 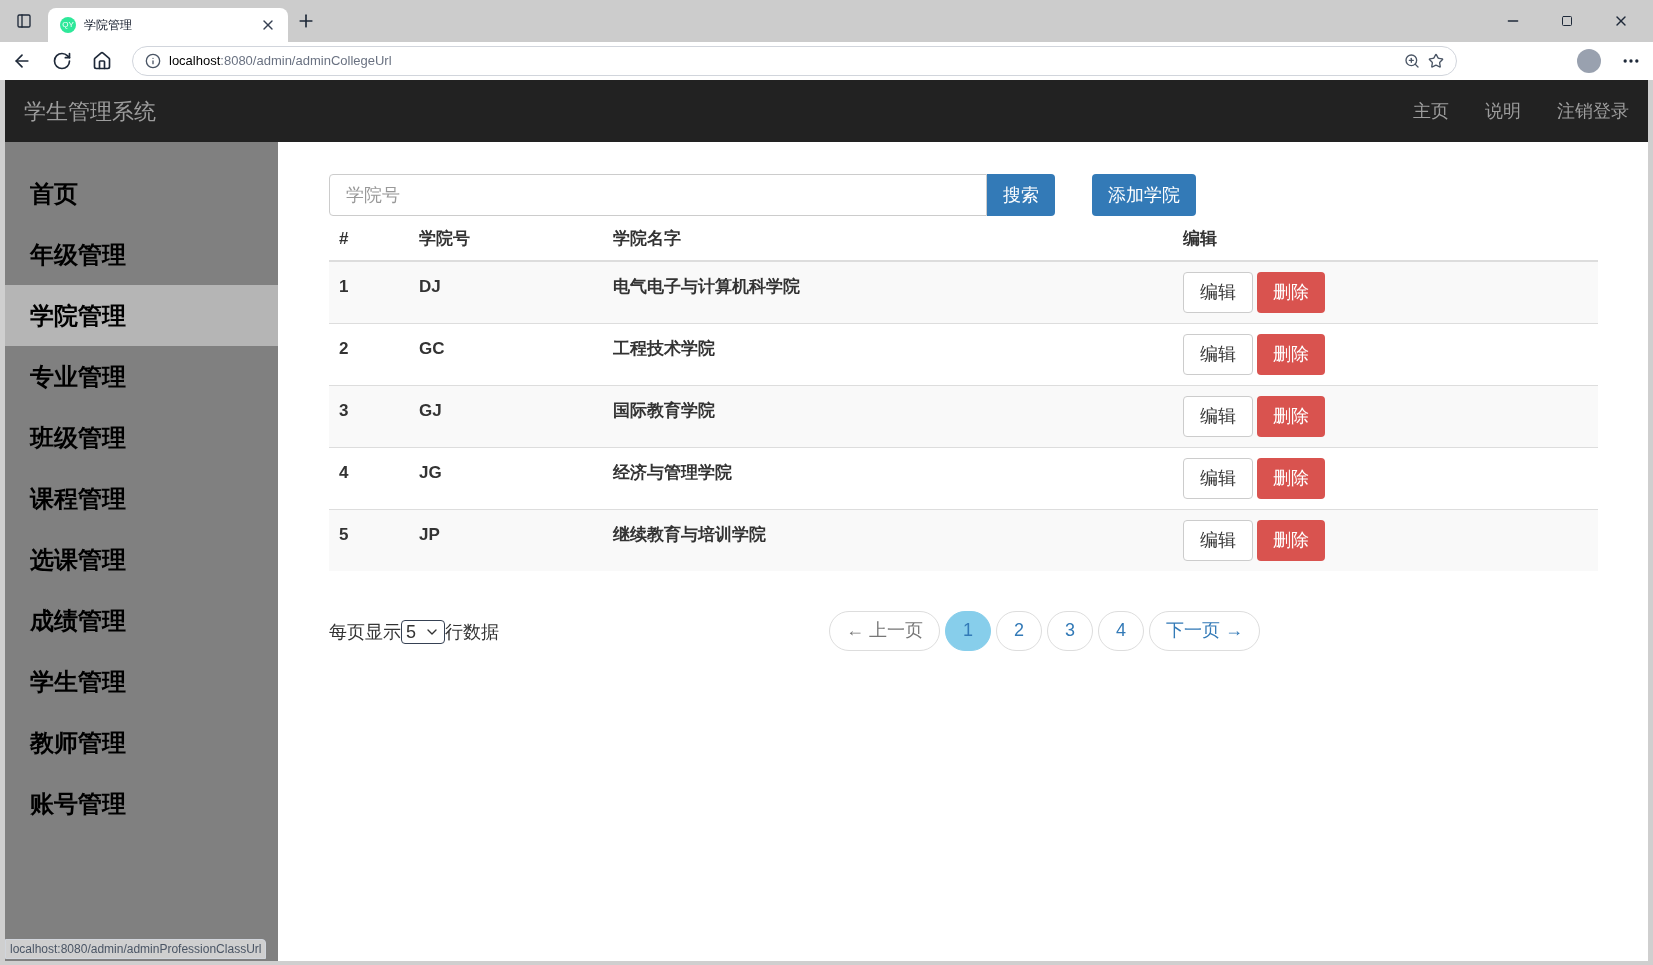 What do you see at coordinates (344, 348) in the screenshot?
I see `table-cell: 2` at bounding box center [344, 348].